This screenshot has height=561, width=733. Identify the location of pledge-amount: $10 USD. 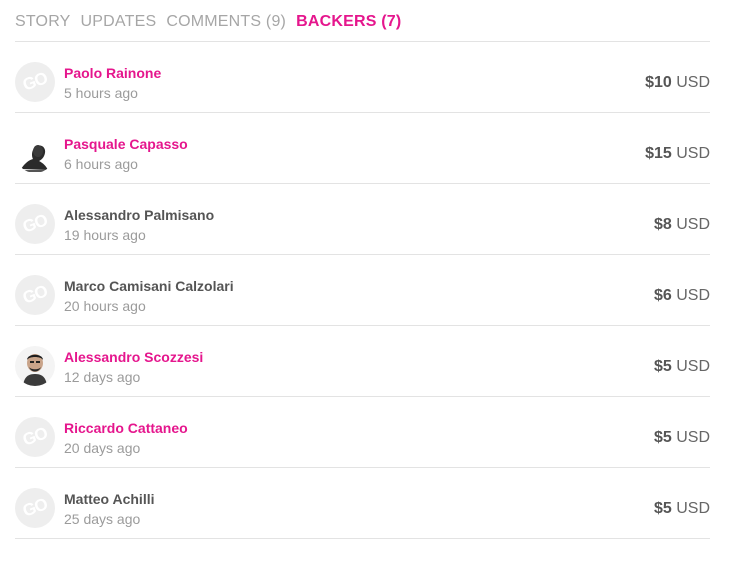
(677, 83).